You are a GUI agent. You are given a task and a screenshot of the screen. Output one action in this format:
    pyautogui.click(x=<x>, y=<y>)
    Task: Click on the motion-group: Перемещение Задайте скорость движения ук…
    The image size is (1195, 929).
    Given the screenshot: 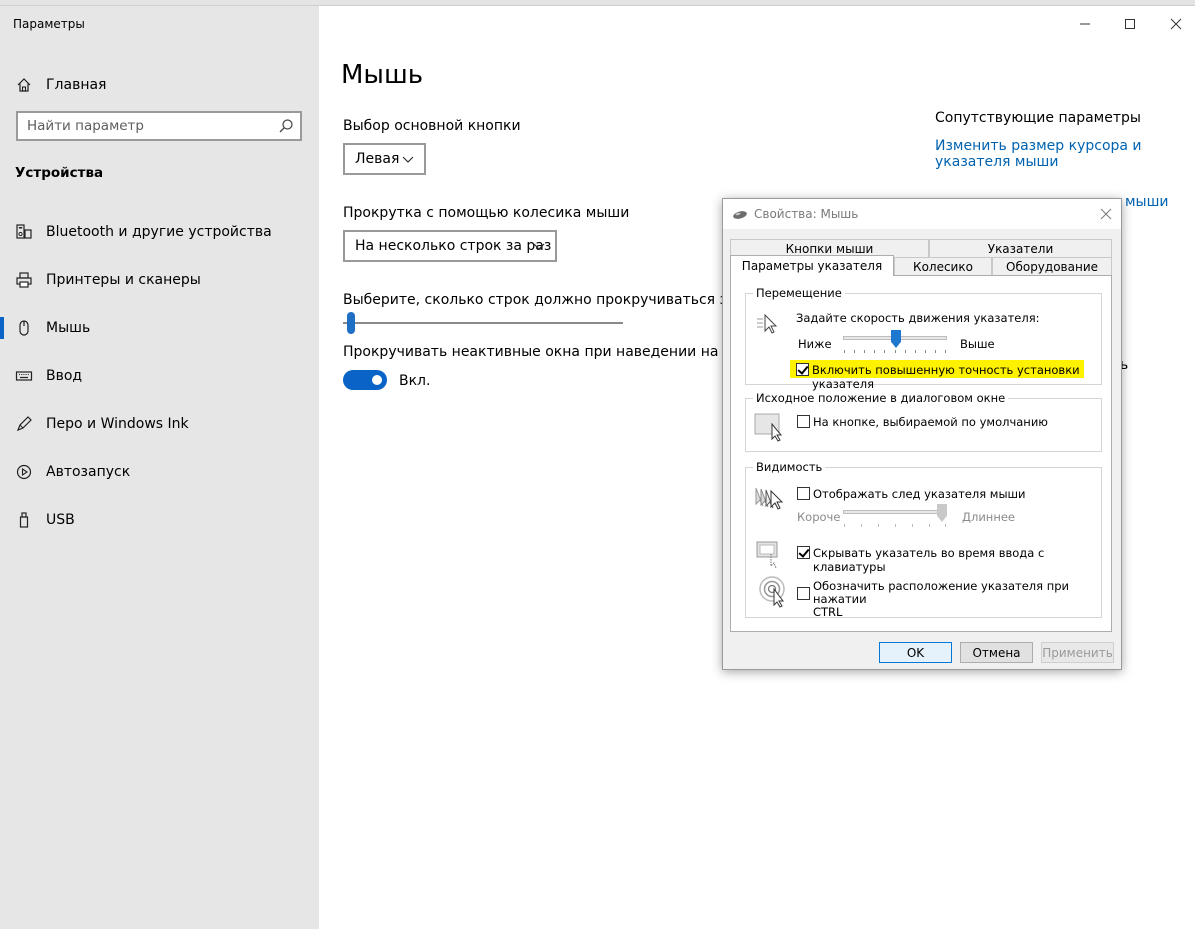 What is the action you would take?
    pyautogui.click(x=923, y=338)
    